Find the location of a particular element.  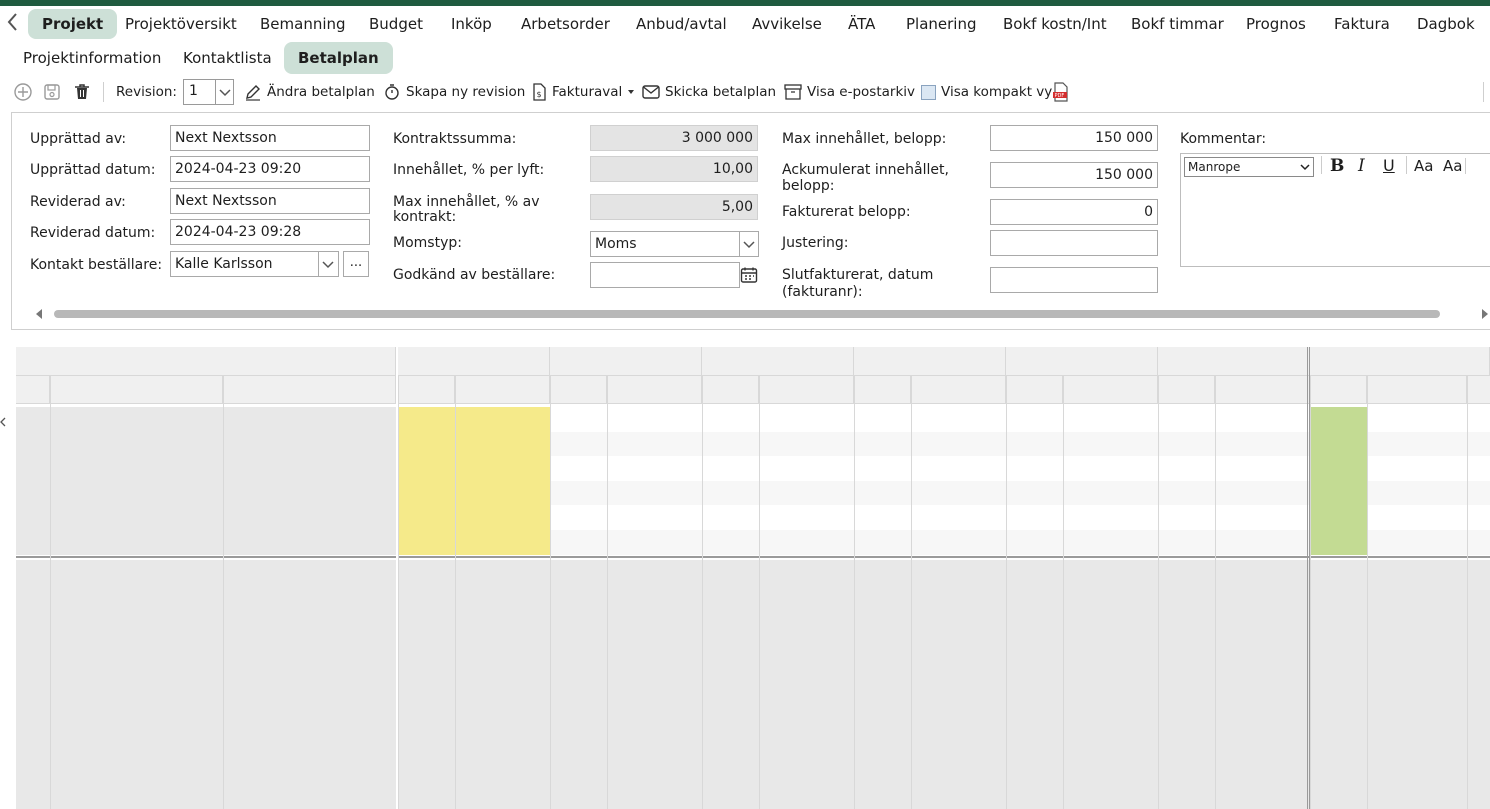

max-belopp-field: 150 000 is located at coordinates (1074, 138).